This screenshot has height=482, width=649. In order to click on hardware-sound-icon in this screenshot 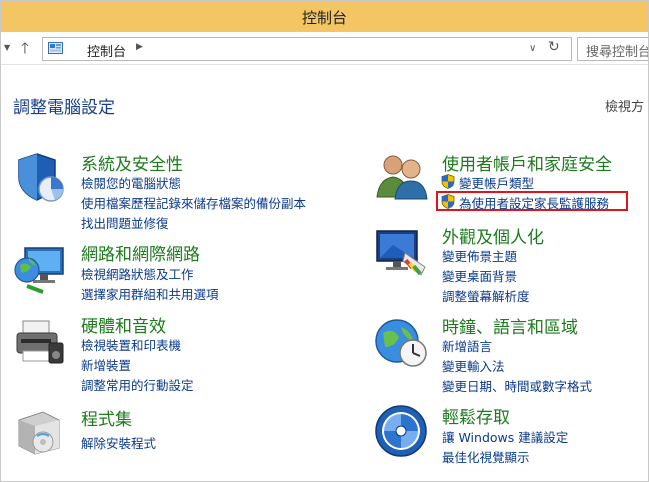, I will do `click(40, 342)`.